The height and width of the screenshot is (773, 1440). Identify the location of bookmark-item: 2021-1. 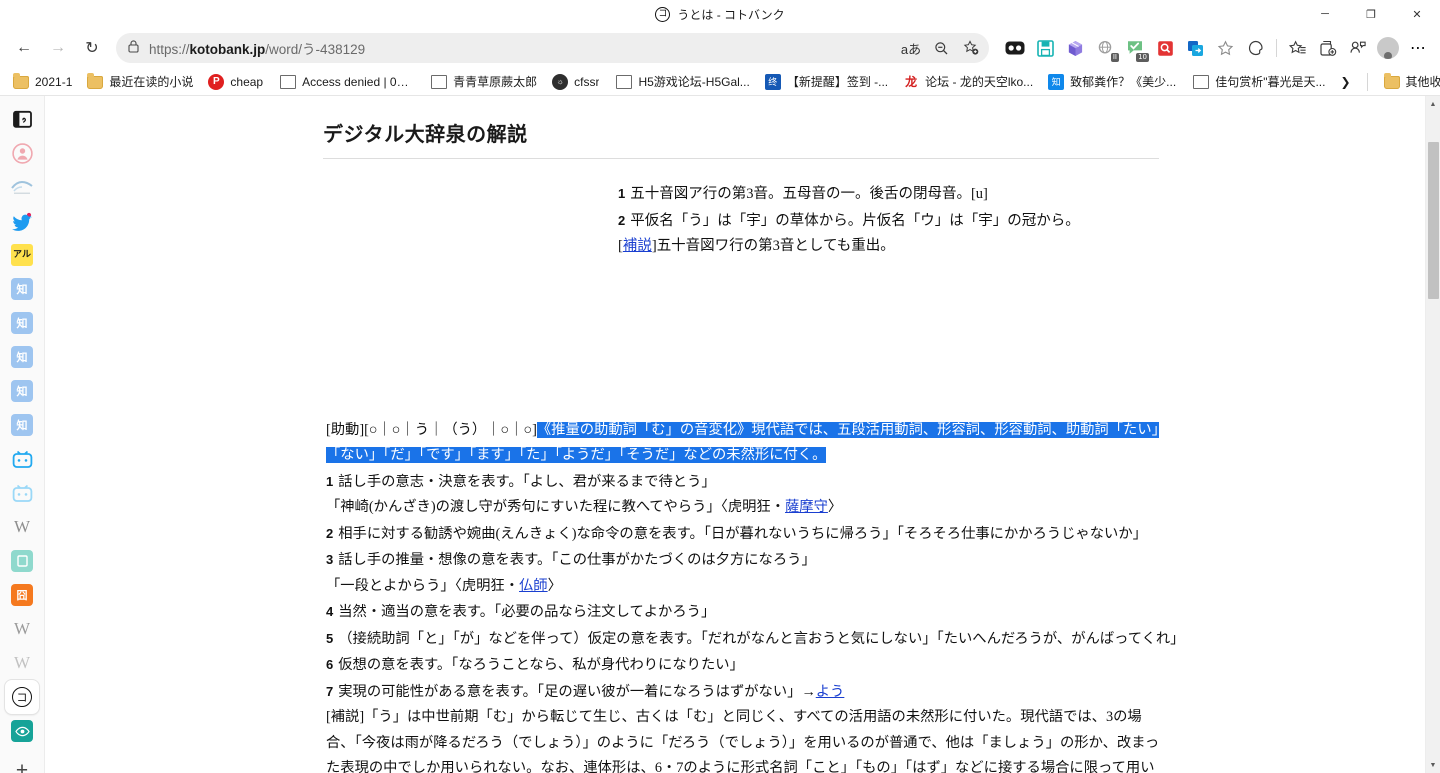
(42, 81).